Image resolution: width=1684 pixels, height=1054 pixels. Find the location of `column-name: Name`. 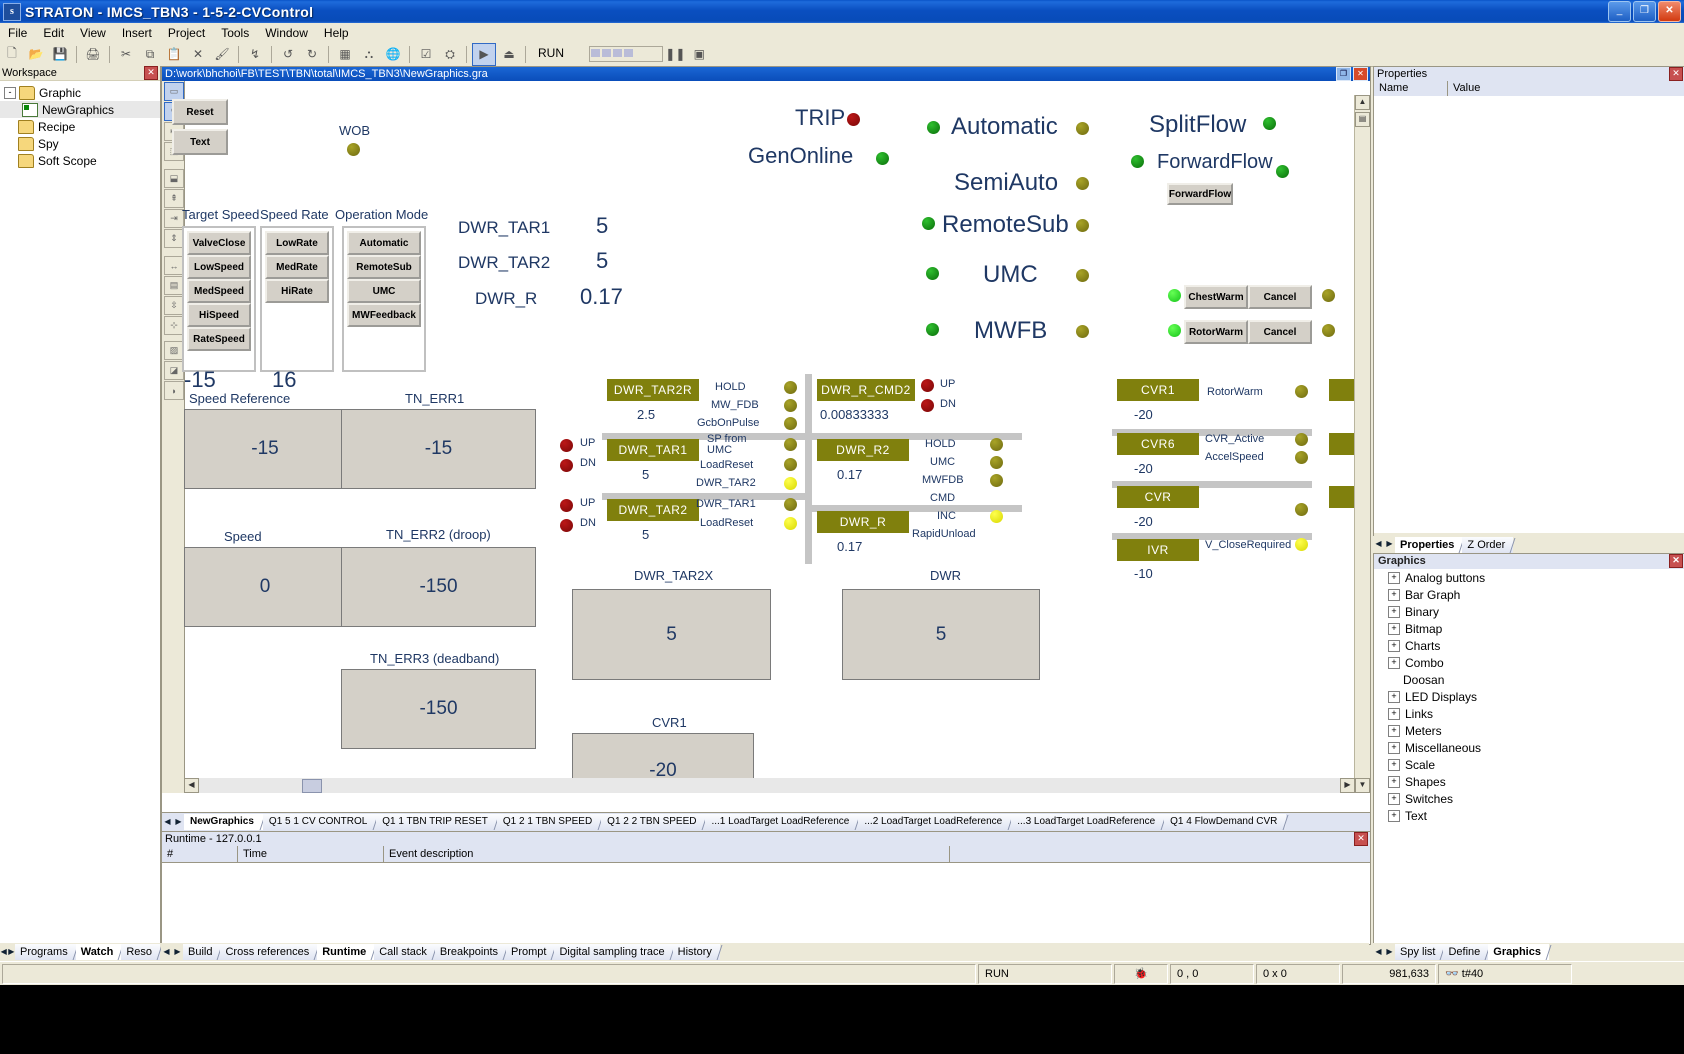

column-name: Name is located at coordinates (1411, 88).